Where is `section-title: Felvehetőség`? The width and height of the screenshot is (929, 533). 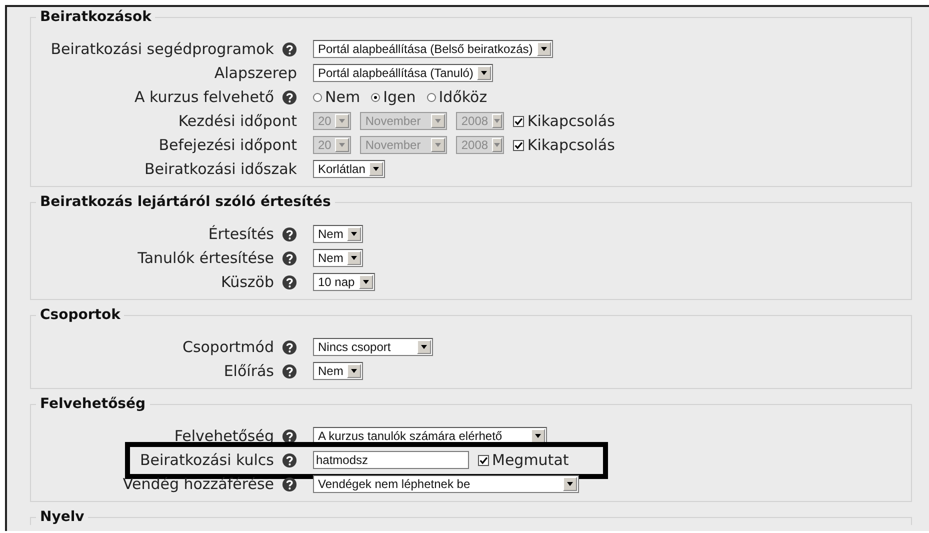
section-title: Felvehetőség is located at coordinates (93, 404).